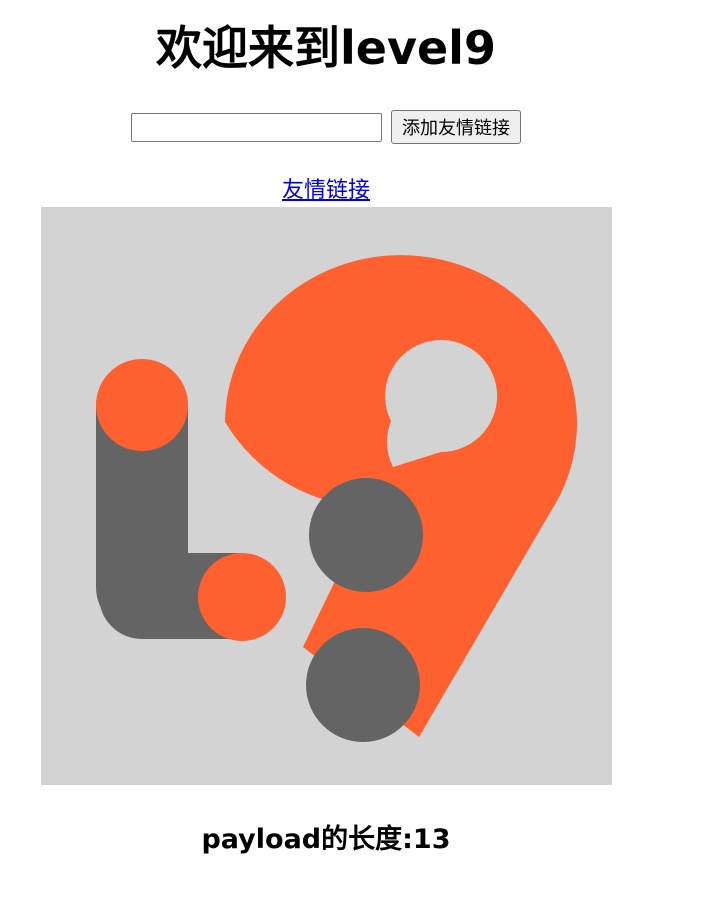 This screenshot has width=724, height=898. I want to click on link-input, so click(256, 127).